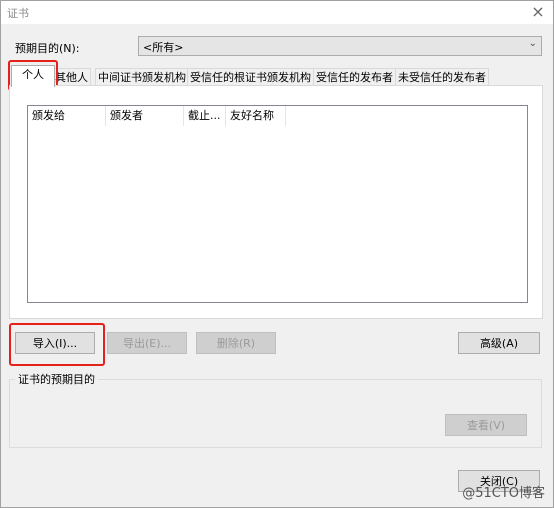  What do you see at coordinates (56, 379) in the screenshot?
I see `purposes-group-label: 证书的预期目的` at bounding box center [56, 379].